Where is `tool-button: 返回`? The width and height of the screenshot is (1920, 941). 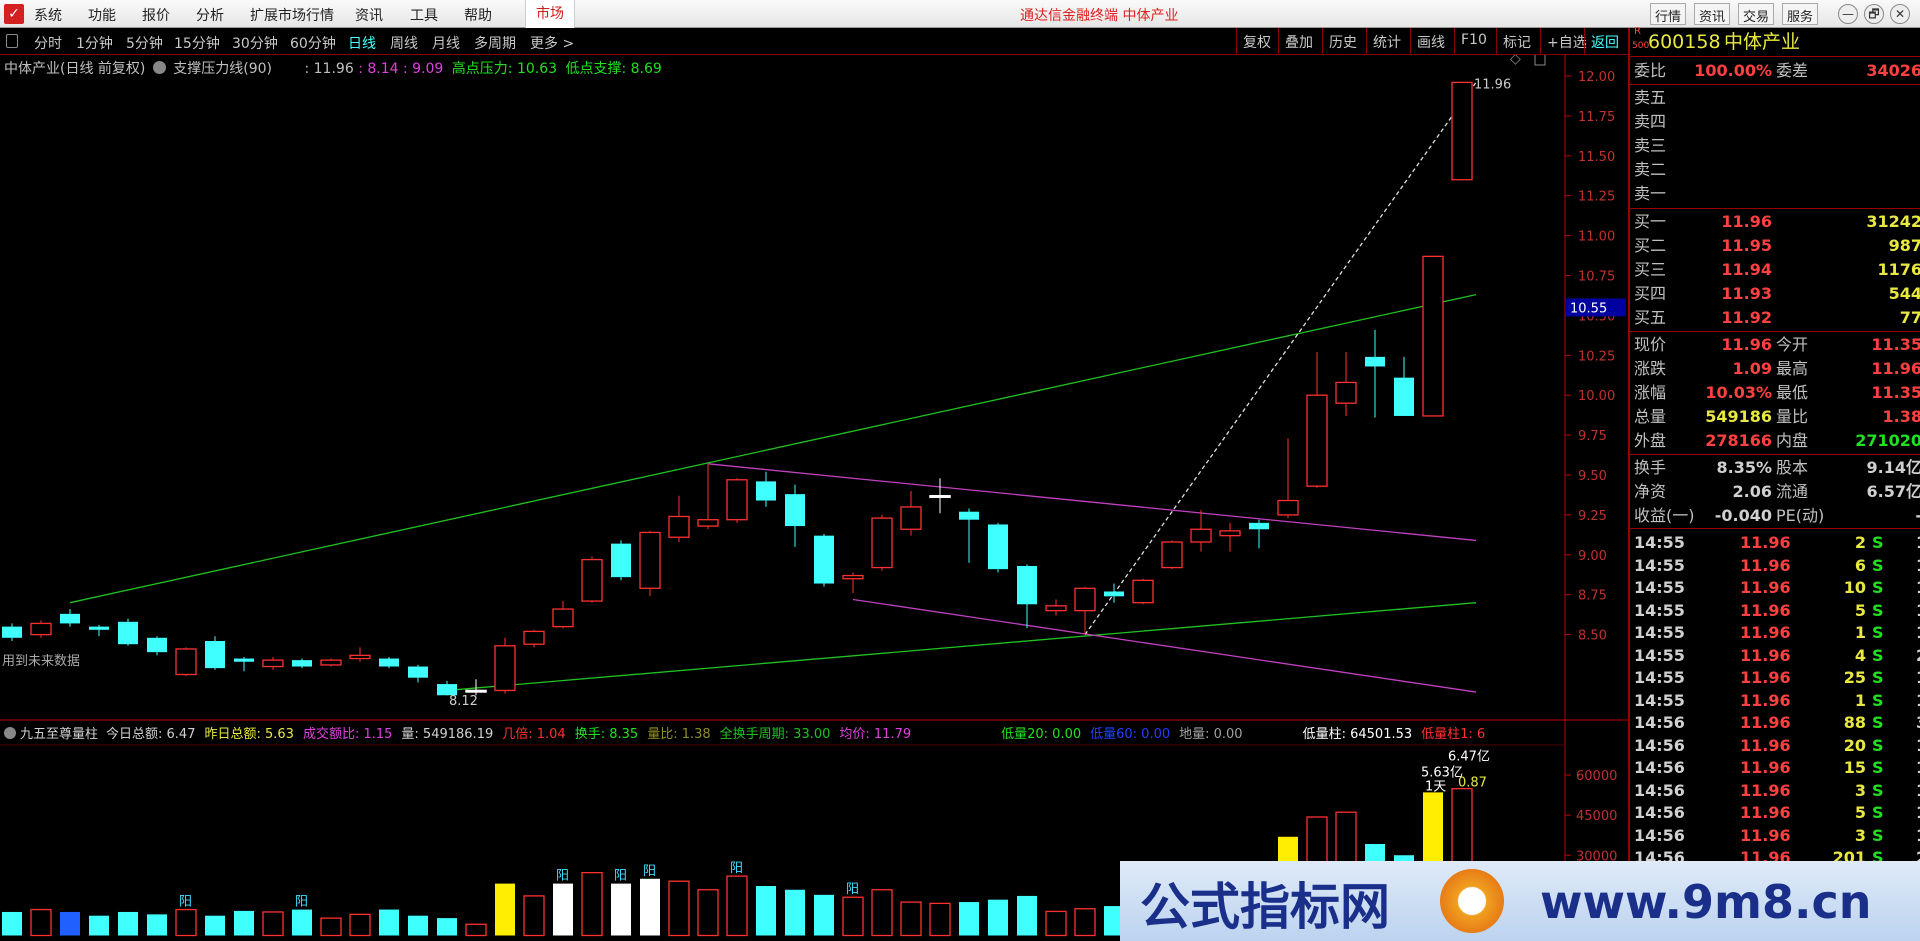
tool-button: 返回 is located at coordinates (1604, 41).